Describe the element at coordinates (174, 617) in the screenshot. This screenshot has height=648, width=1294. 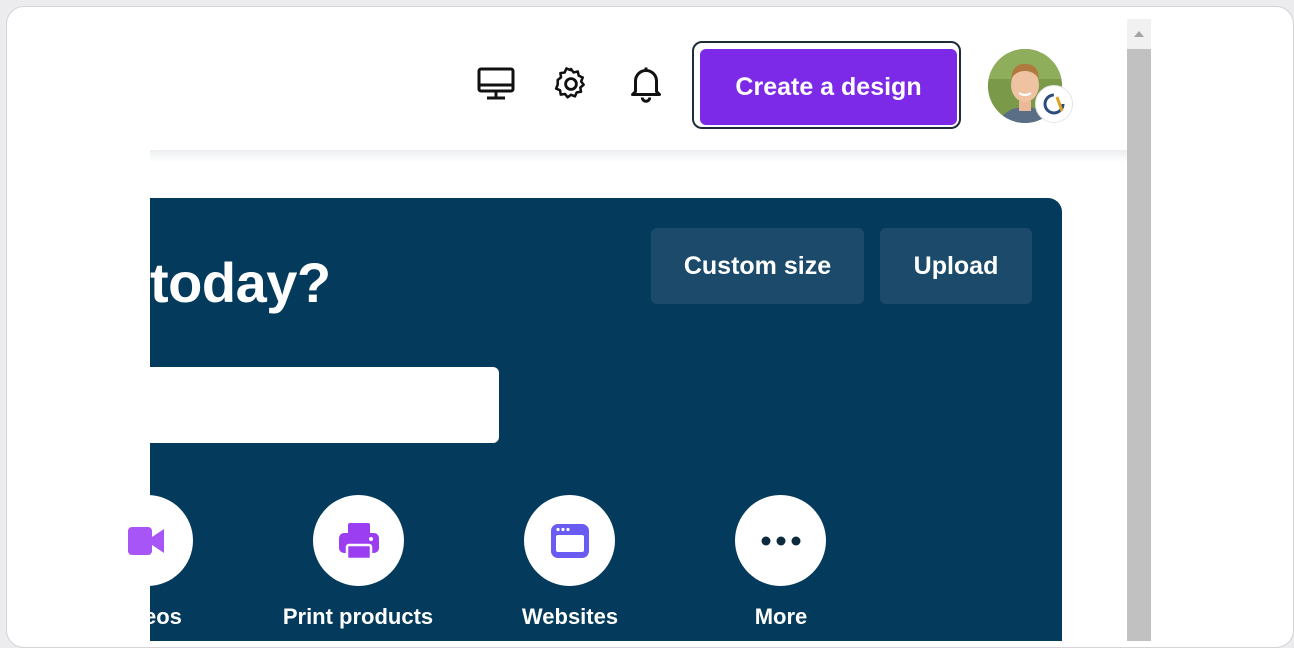
I see `category-videos-label: eos` at that location.